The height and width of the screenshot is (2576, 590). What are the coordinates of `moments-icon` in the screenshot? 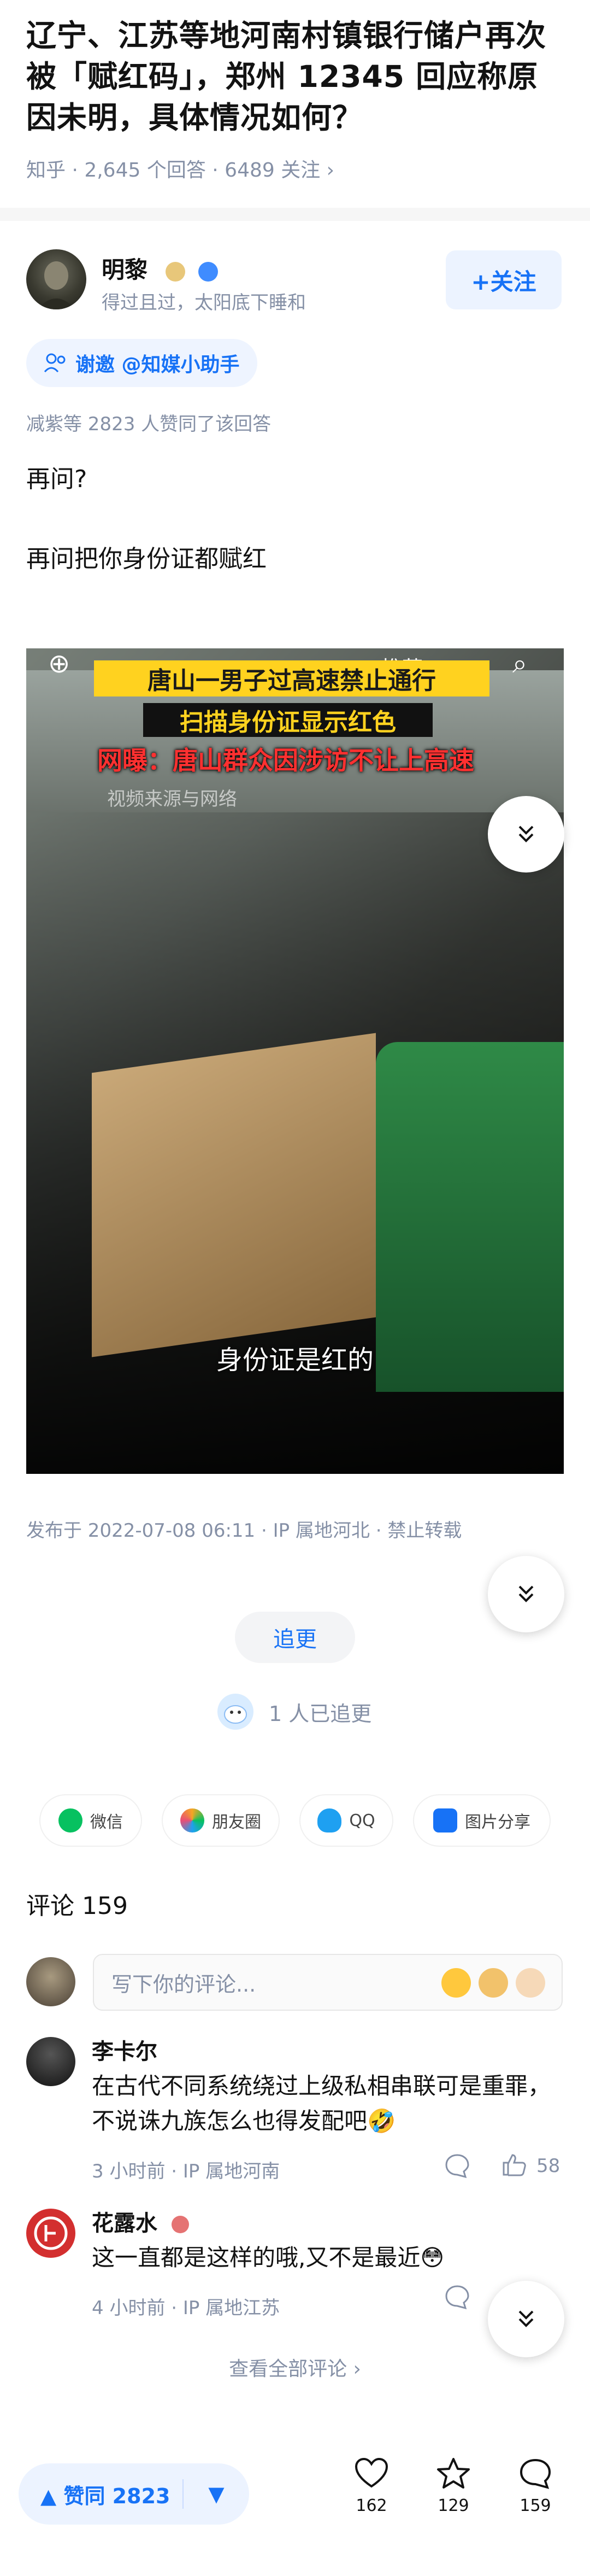 It's located at (192, 1821).